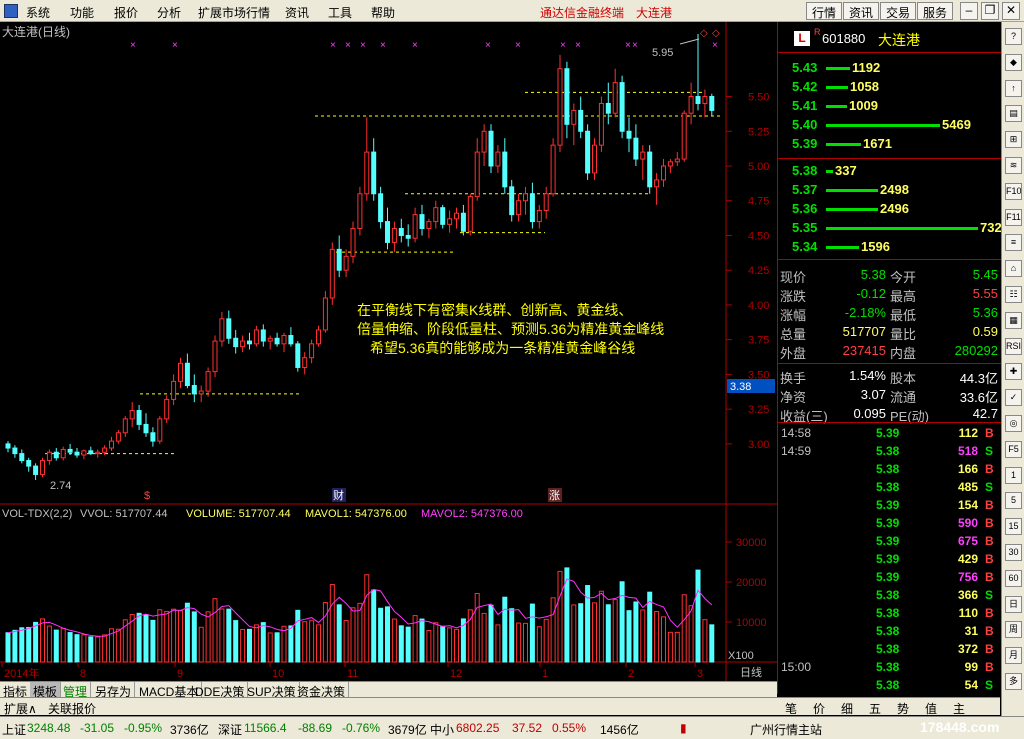 This screenshot has height=739, width=1024. Describe the element at coordinates (1013, 423) in the screenshot. I see `side-tool-button: ◎` at that location.